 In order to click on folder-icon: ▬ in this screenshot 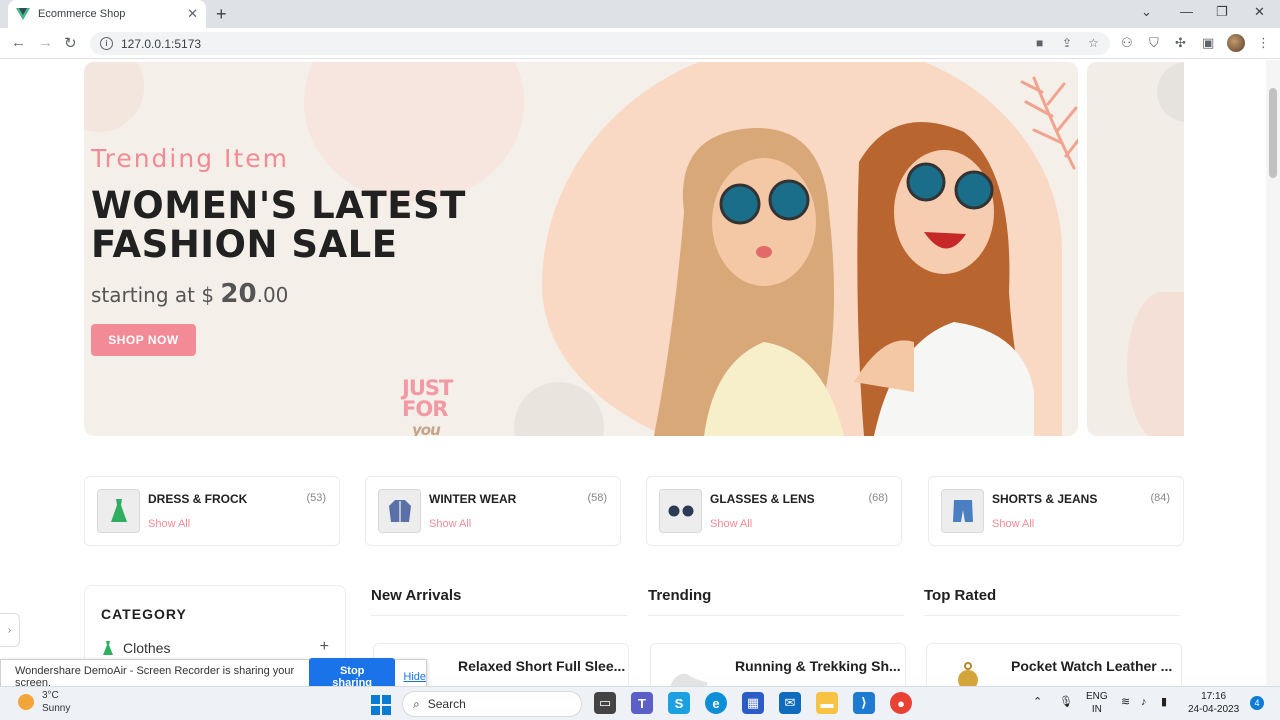, I will do `click(827, 703)`.